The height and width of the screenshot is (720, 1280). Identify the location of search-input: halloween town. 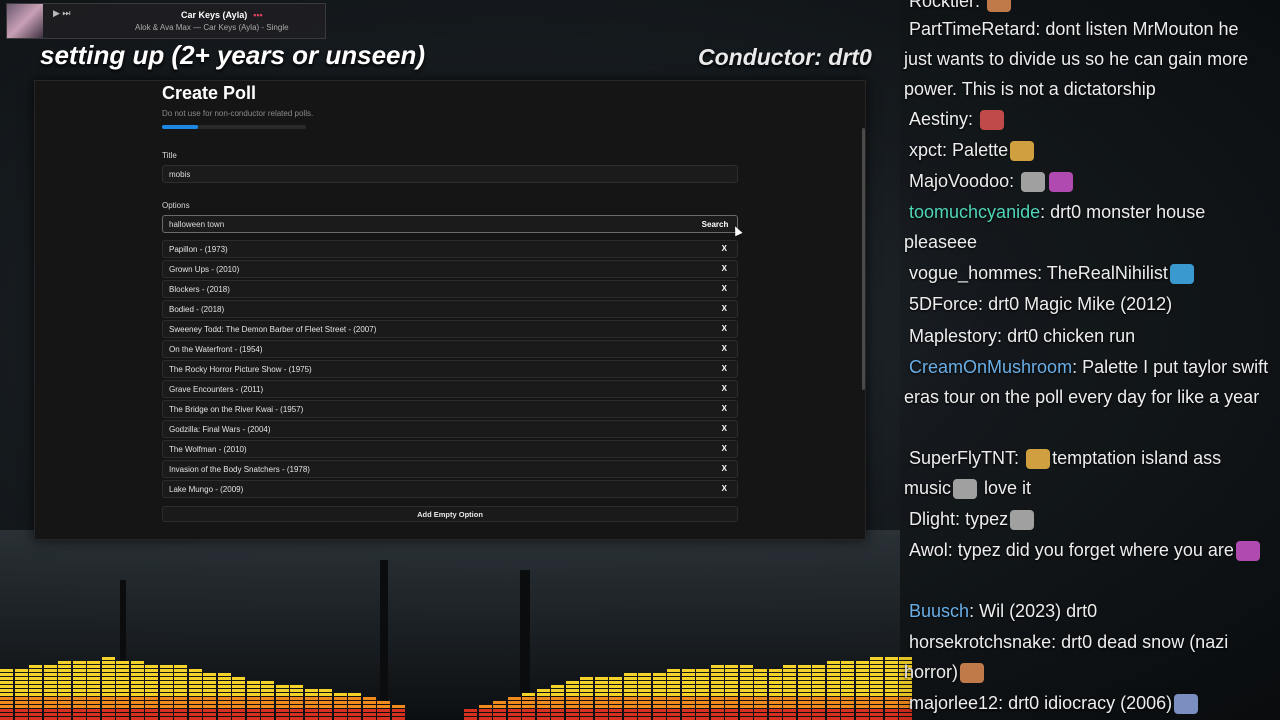
(450, 224).